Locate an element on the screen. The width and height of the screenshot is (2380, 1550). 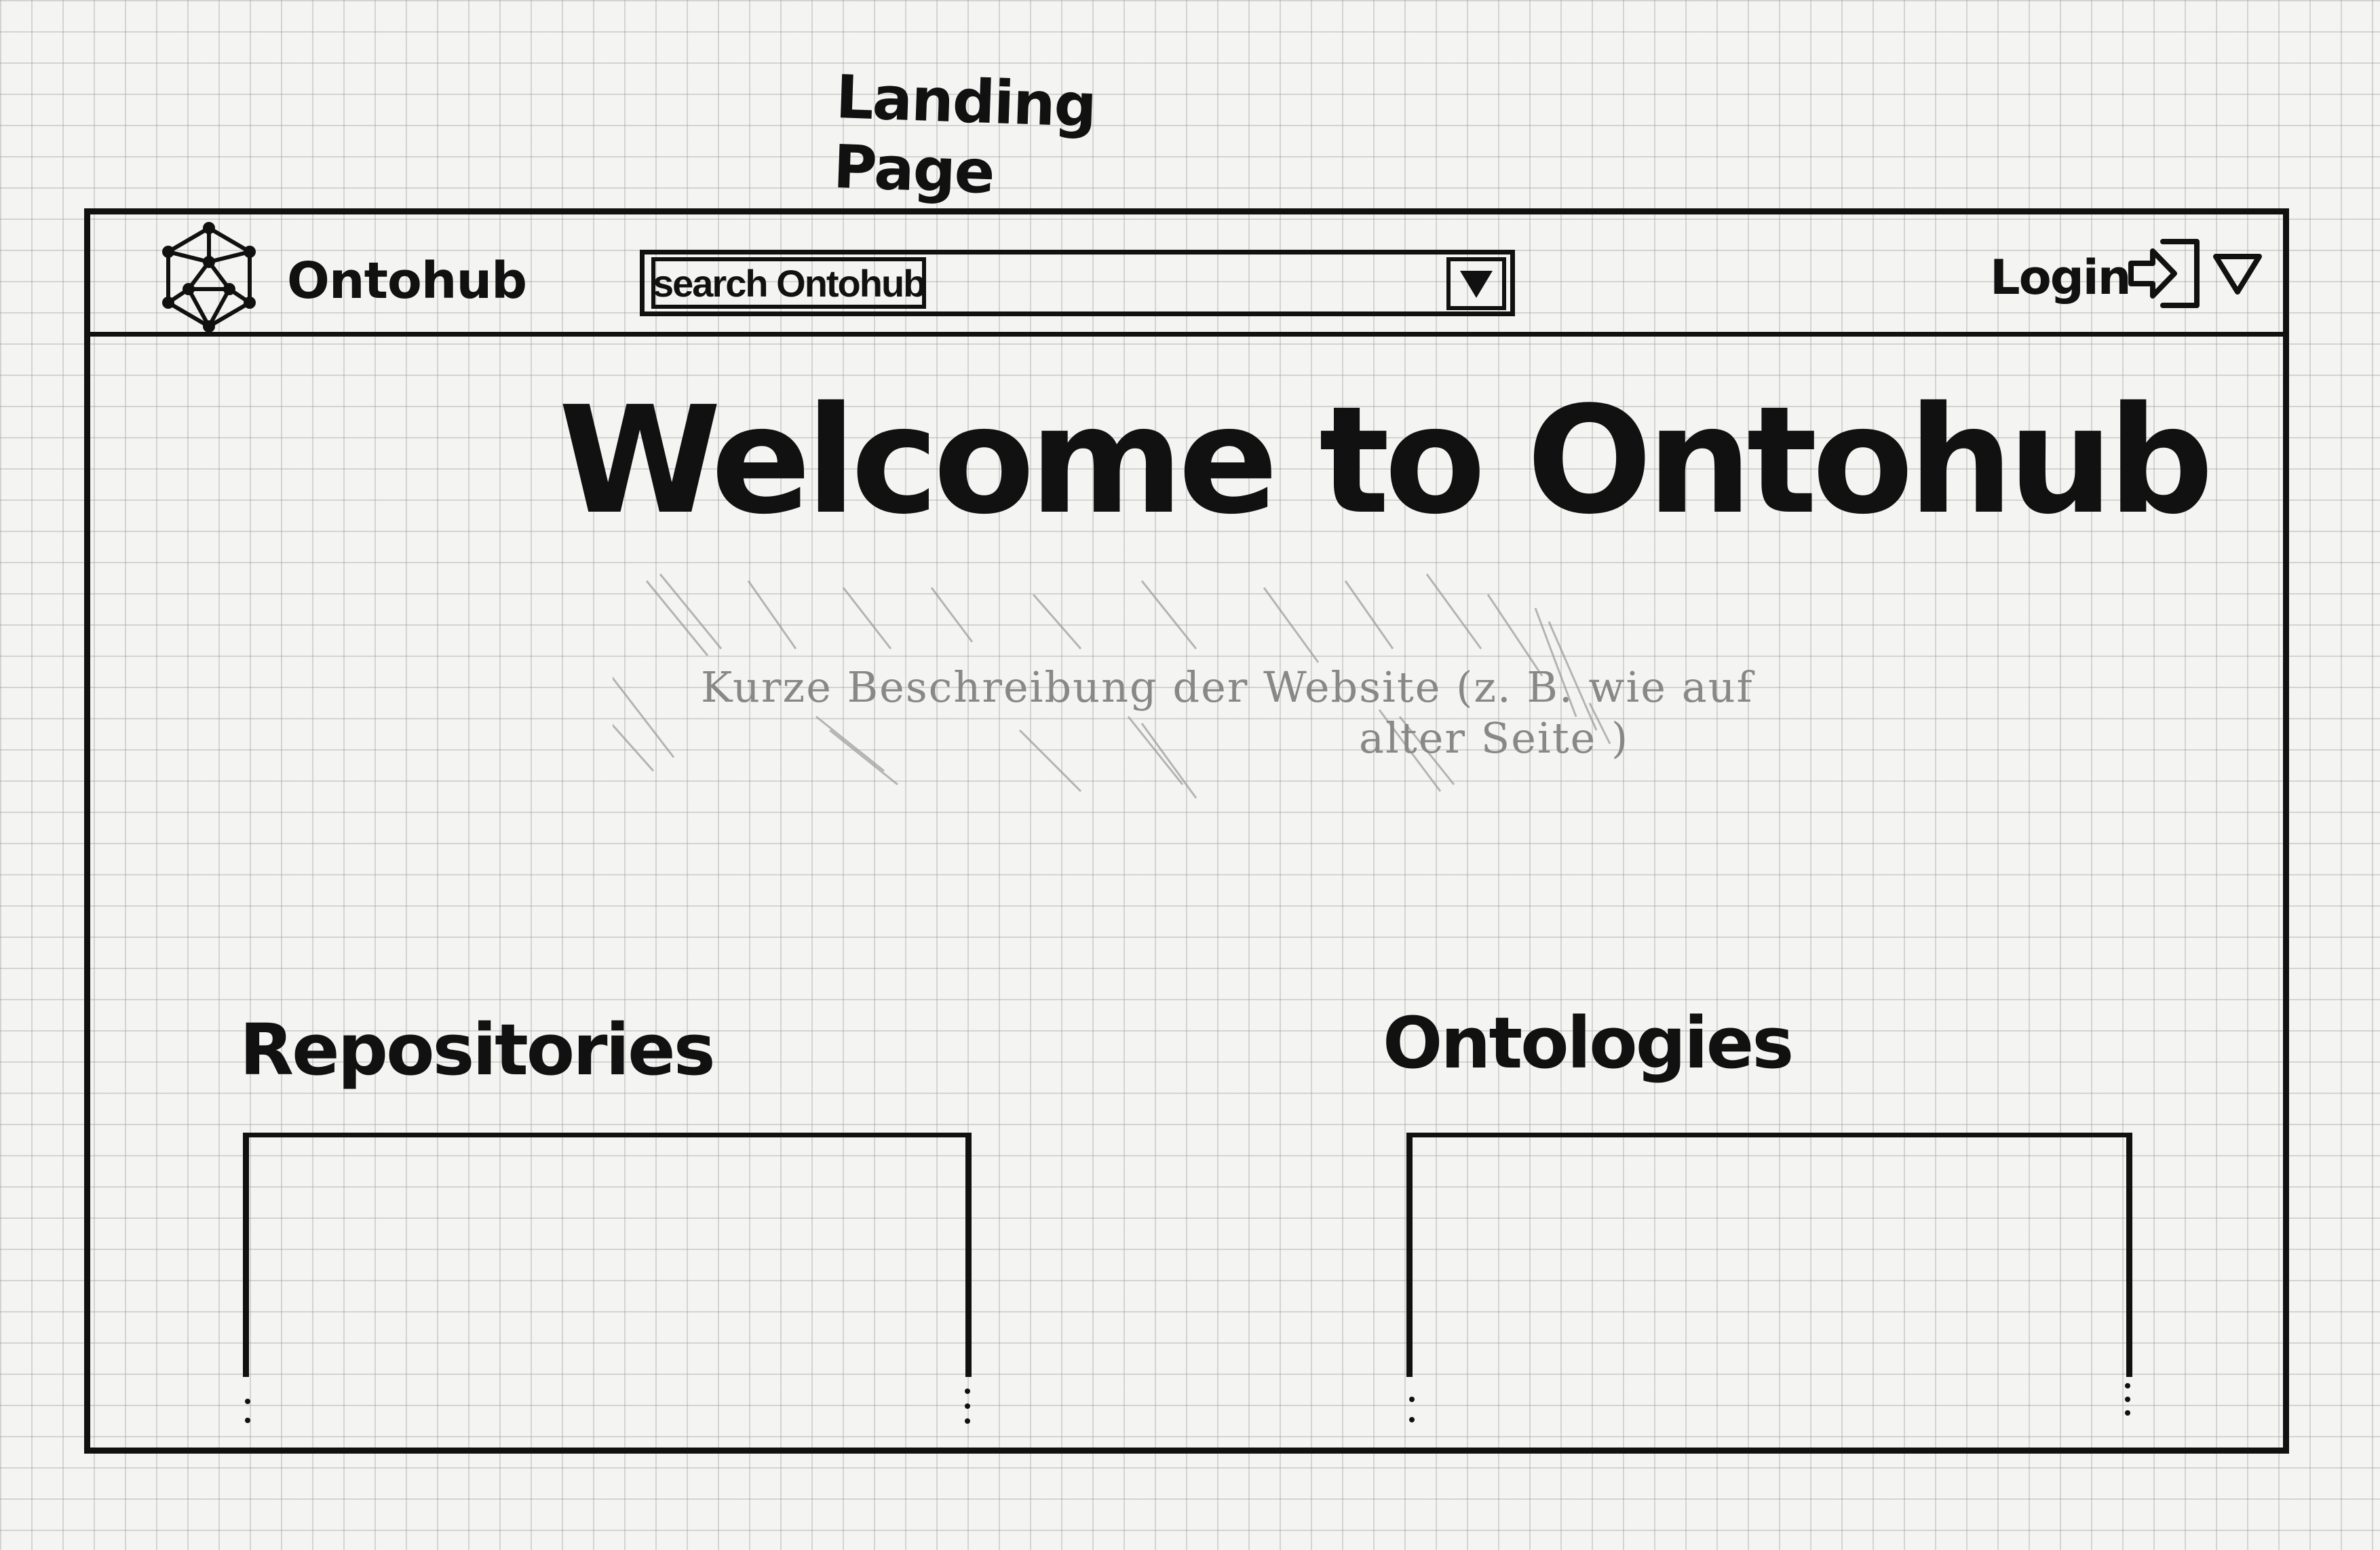
repositories-list-continuation-right is located at coordinates (968, 1415).